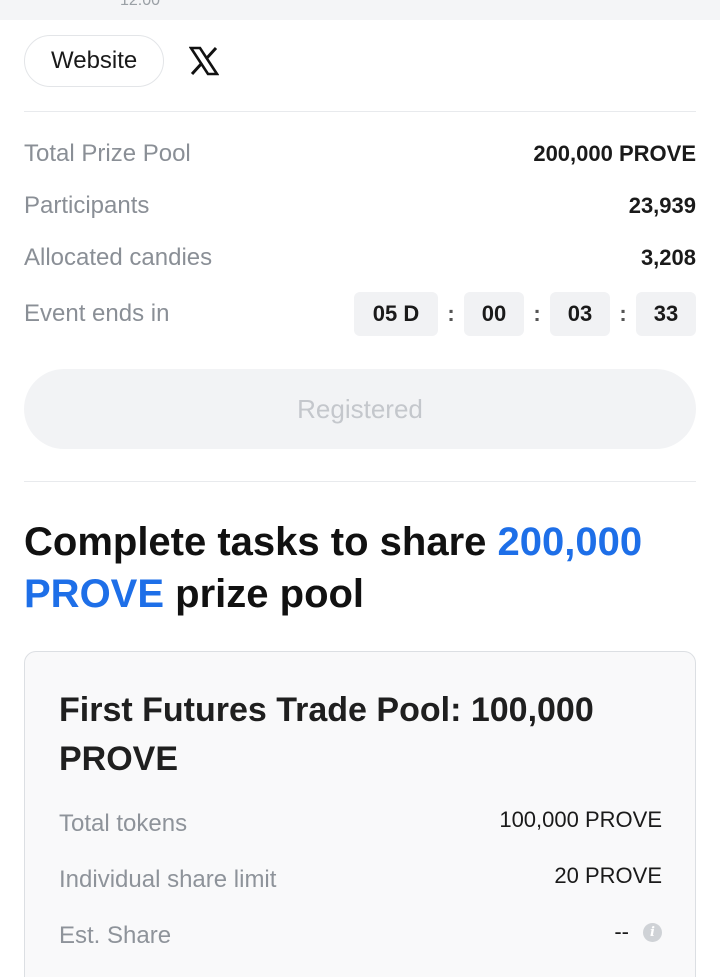 This screenshot has width=720, height=977. What do you see at coordinates (396, 314) in the screenshot?
I see `countdown-days: 05 D` at bounding box center [396, 314].